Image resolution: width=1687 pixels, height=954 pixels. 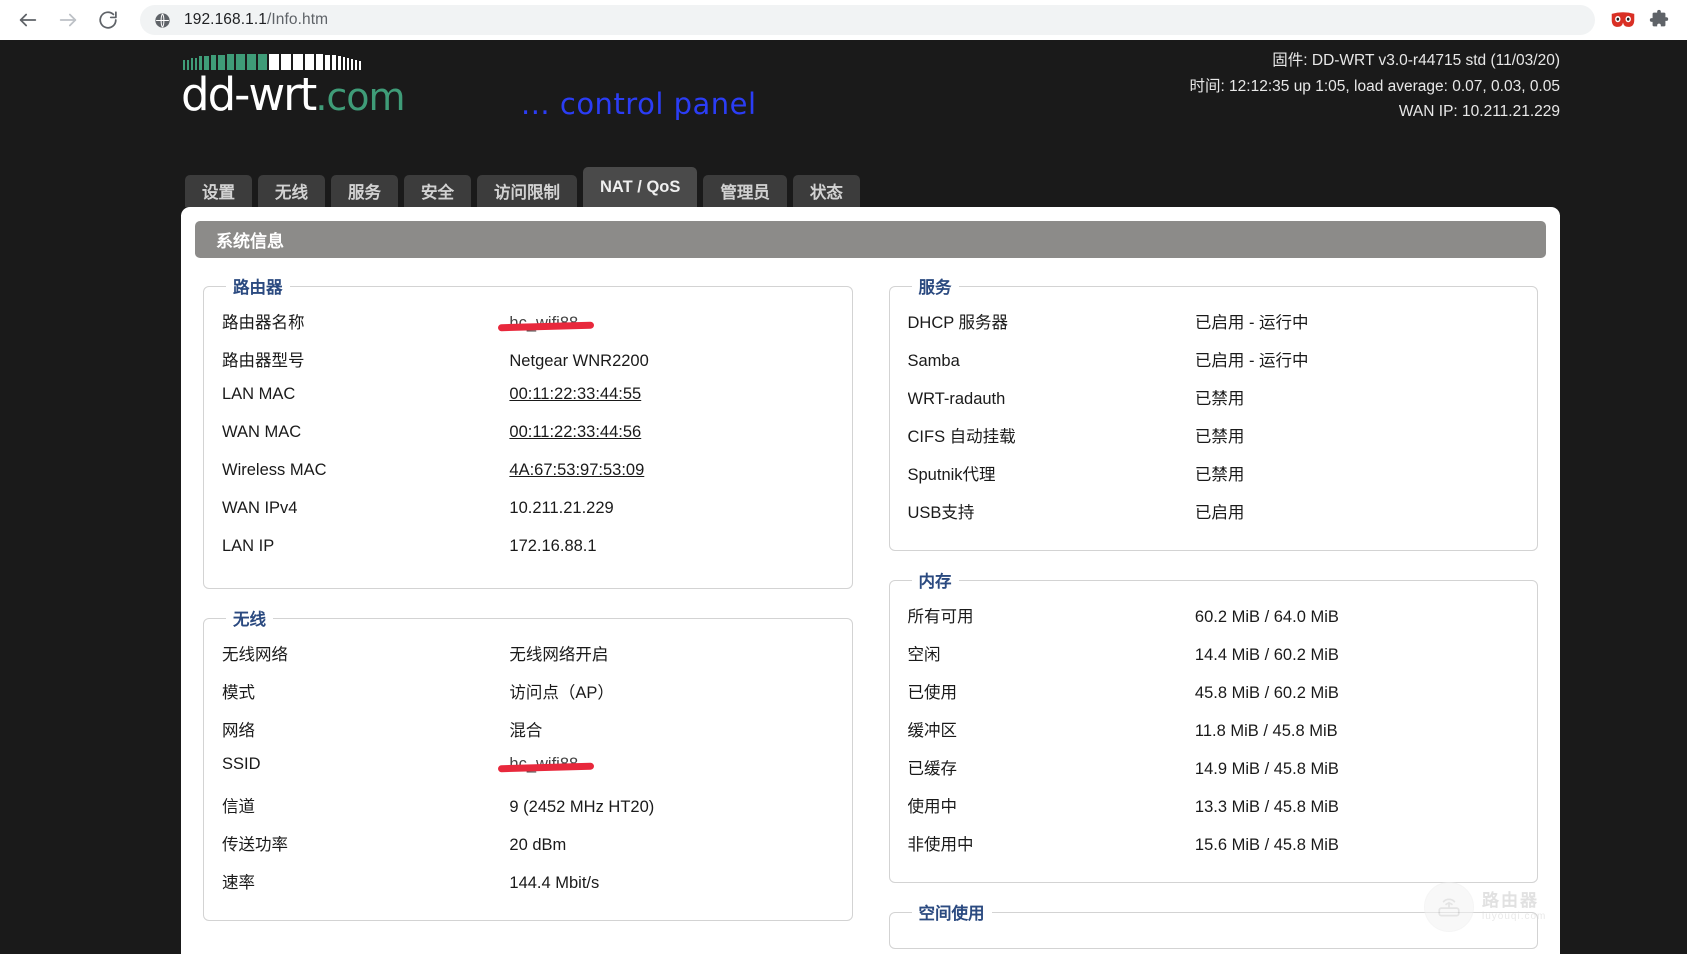 What do you see at coordinates (867, 20) in the screenshot?
I see `address-bar: 192.168.1.1/Info.htm` at bounding box center [867, 20].